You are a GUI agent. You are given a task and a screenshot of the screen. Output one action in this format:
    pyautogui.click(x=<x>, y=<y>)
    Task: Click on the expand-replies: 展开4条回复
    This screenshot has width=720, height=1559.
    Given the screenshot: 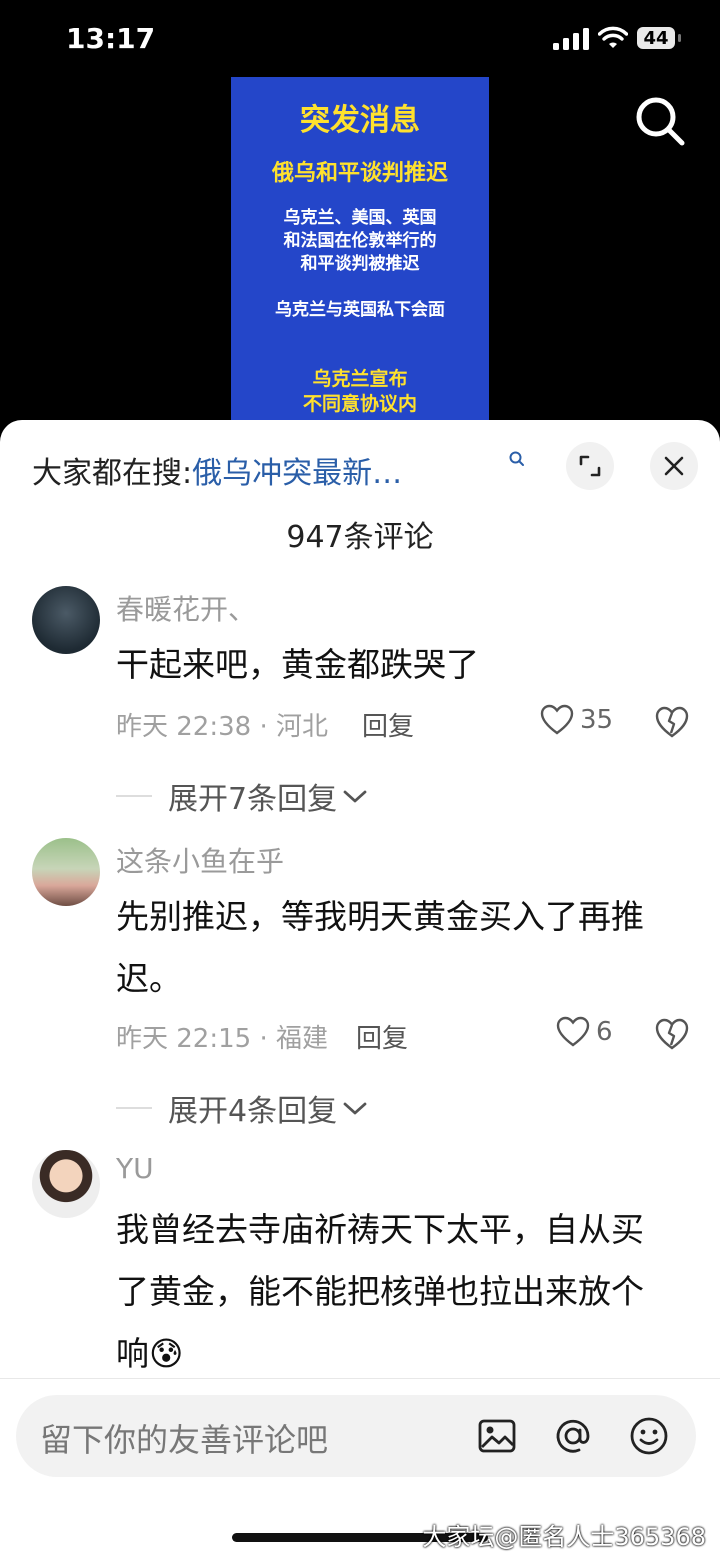 What is the action you would take?
    pyautogui.click(x=242, y=1108)
    